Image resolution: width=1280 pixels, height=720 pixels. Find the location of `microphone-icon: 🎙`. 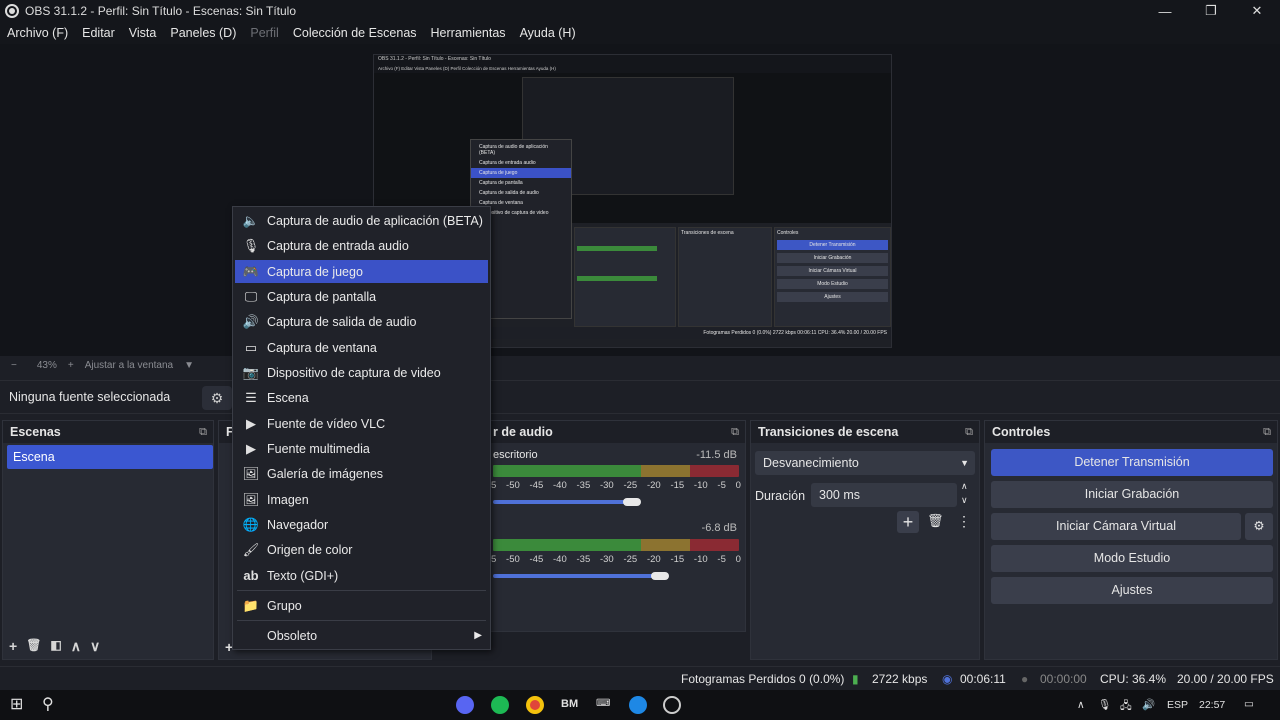

microphone-icon: 🎙 is located at coordinates (251, 245).